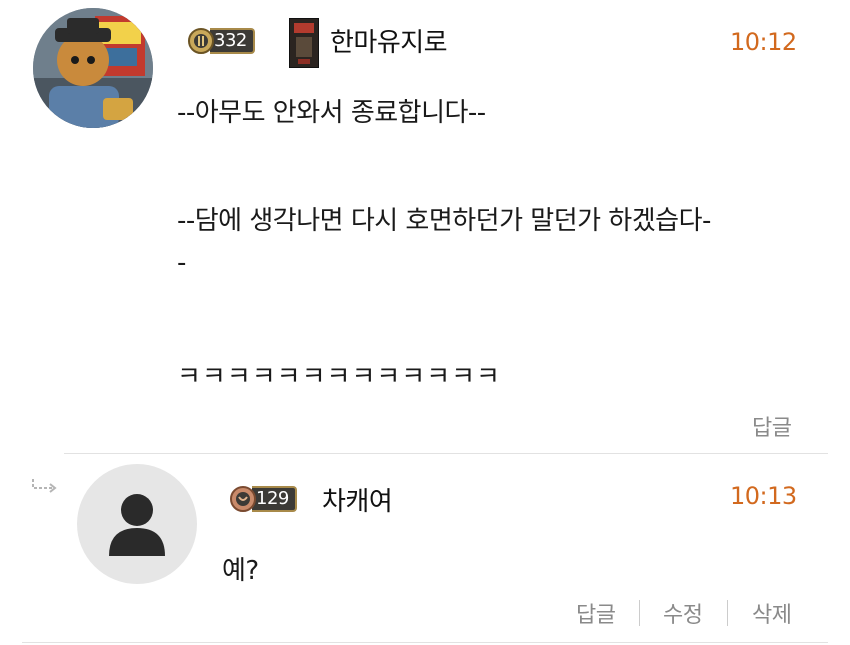 The height and width of the screenshot is (645, 850). I want to click on delete-button: 삭제, so click(772, 613).